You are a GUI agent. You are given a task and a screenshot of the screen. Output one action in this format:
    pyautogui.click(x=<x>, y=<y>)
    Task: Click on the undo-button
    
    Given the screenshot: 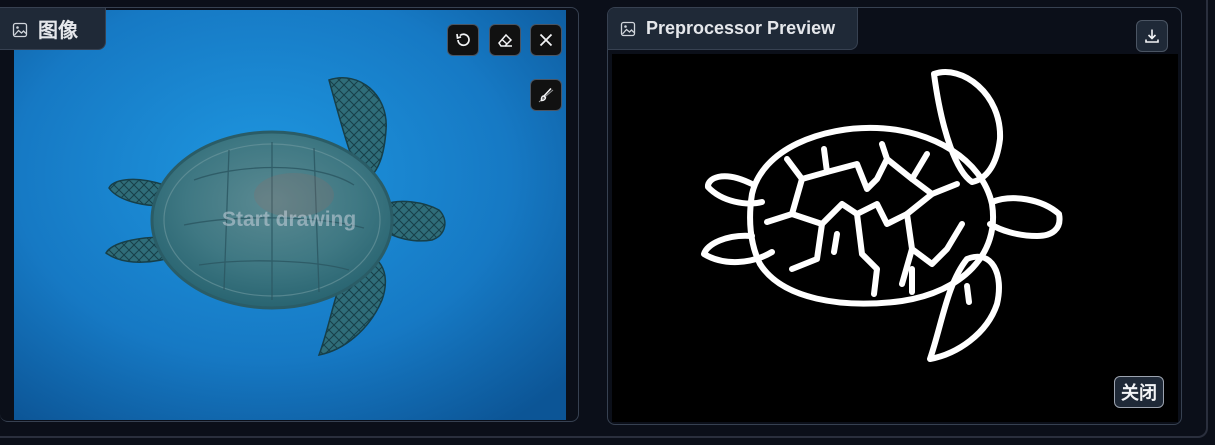 What is the action you would take?
    pyautogui.click(x=463, y=40)
    